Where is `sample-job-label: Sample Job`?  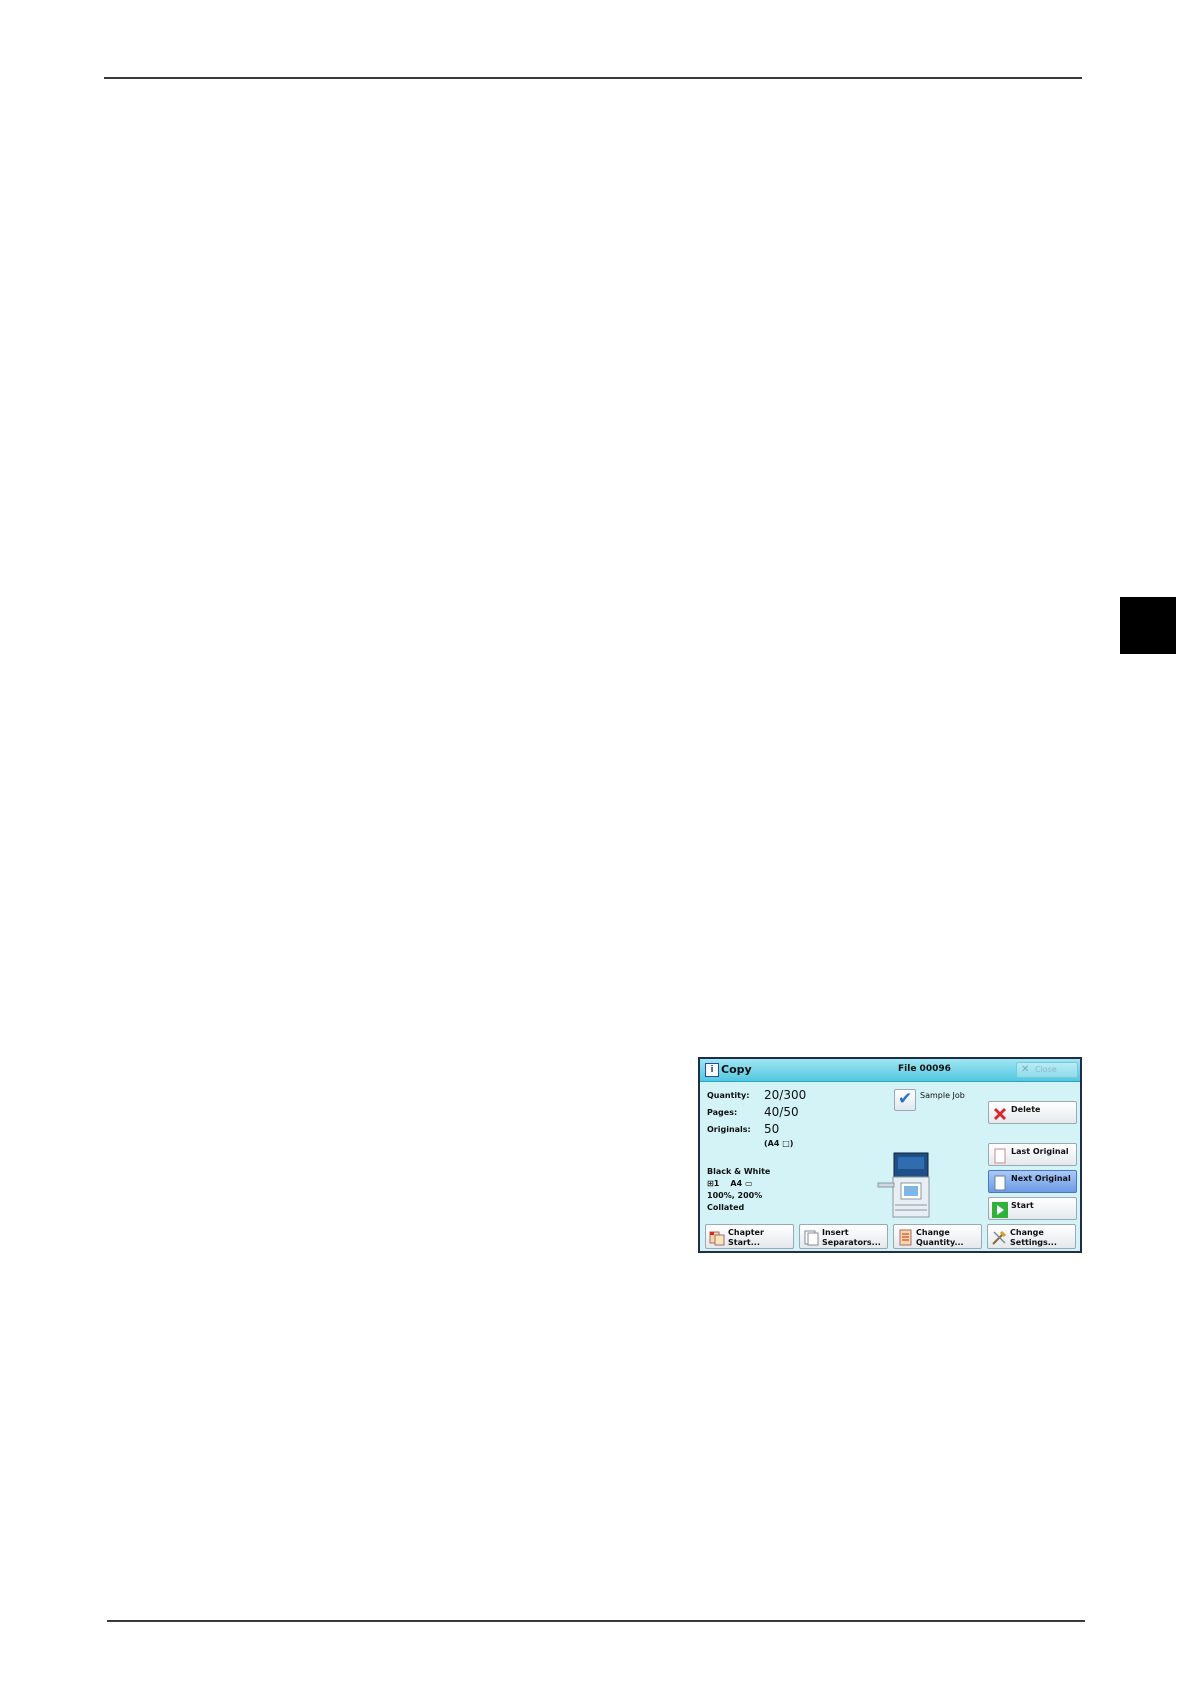
sample-job-label: Sample Job is located at coordinates (942, 1095).